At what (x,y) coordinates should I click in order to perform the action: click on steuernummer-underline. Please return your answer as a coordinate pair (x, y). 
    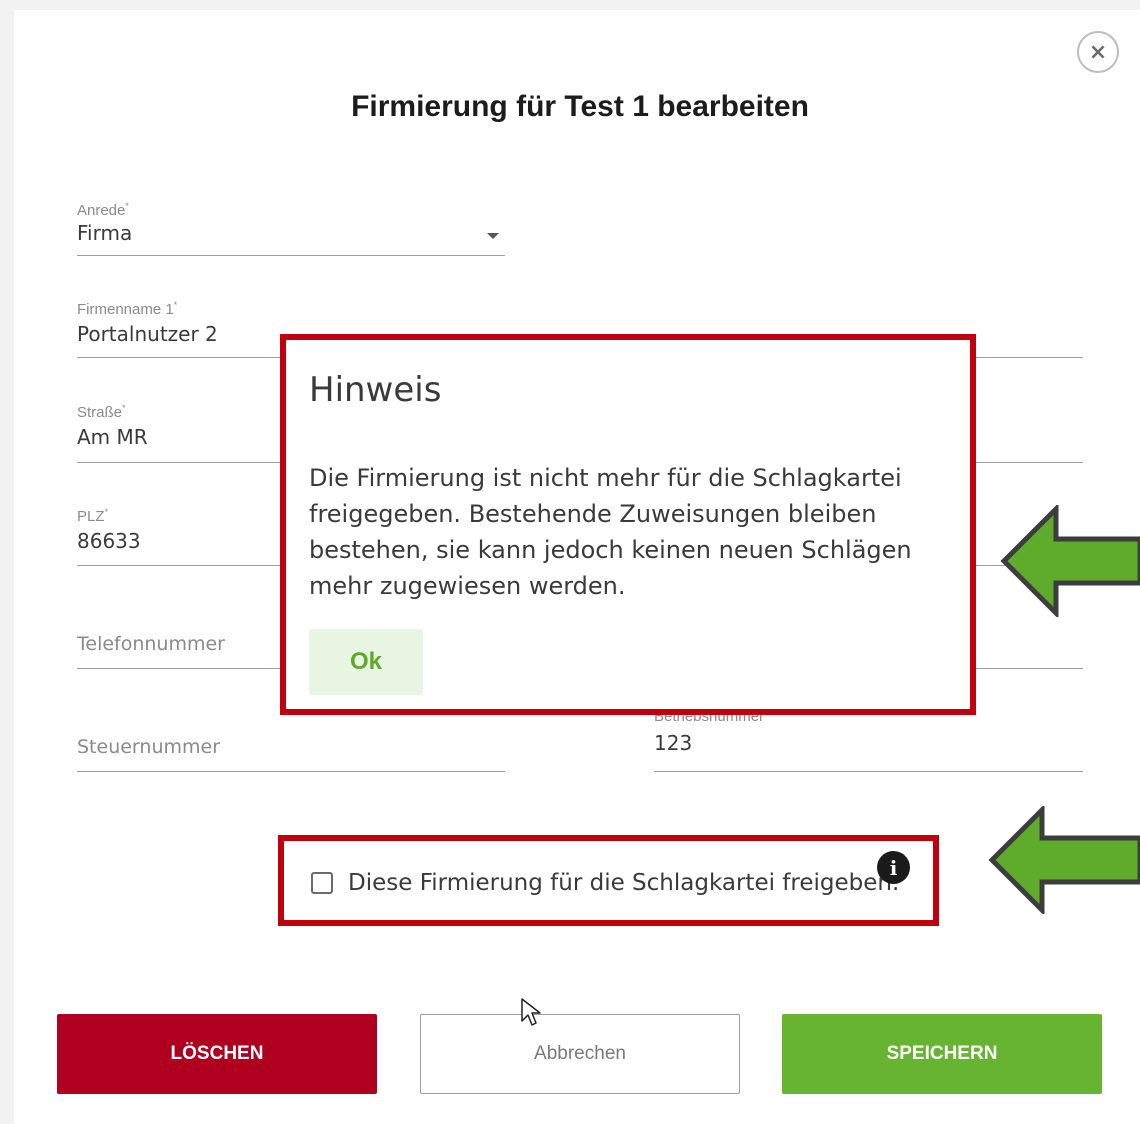
    Looking at the image, I should click on (291, 771).